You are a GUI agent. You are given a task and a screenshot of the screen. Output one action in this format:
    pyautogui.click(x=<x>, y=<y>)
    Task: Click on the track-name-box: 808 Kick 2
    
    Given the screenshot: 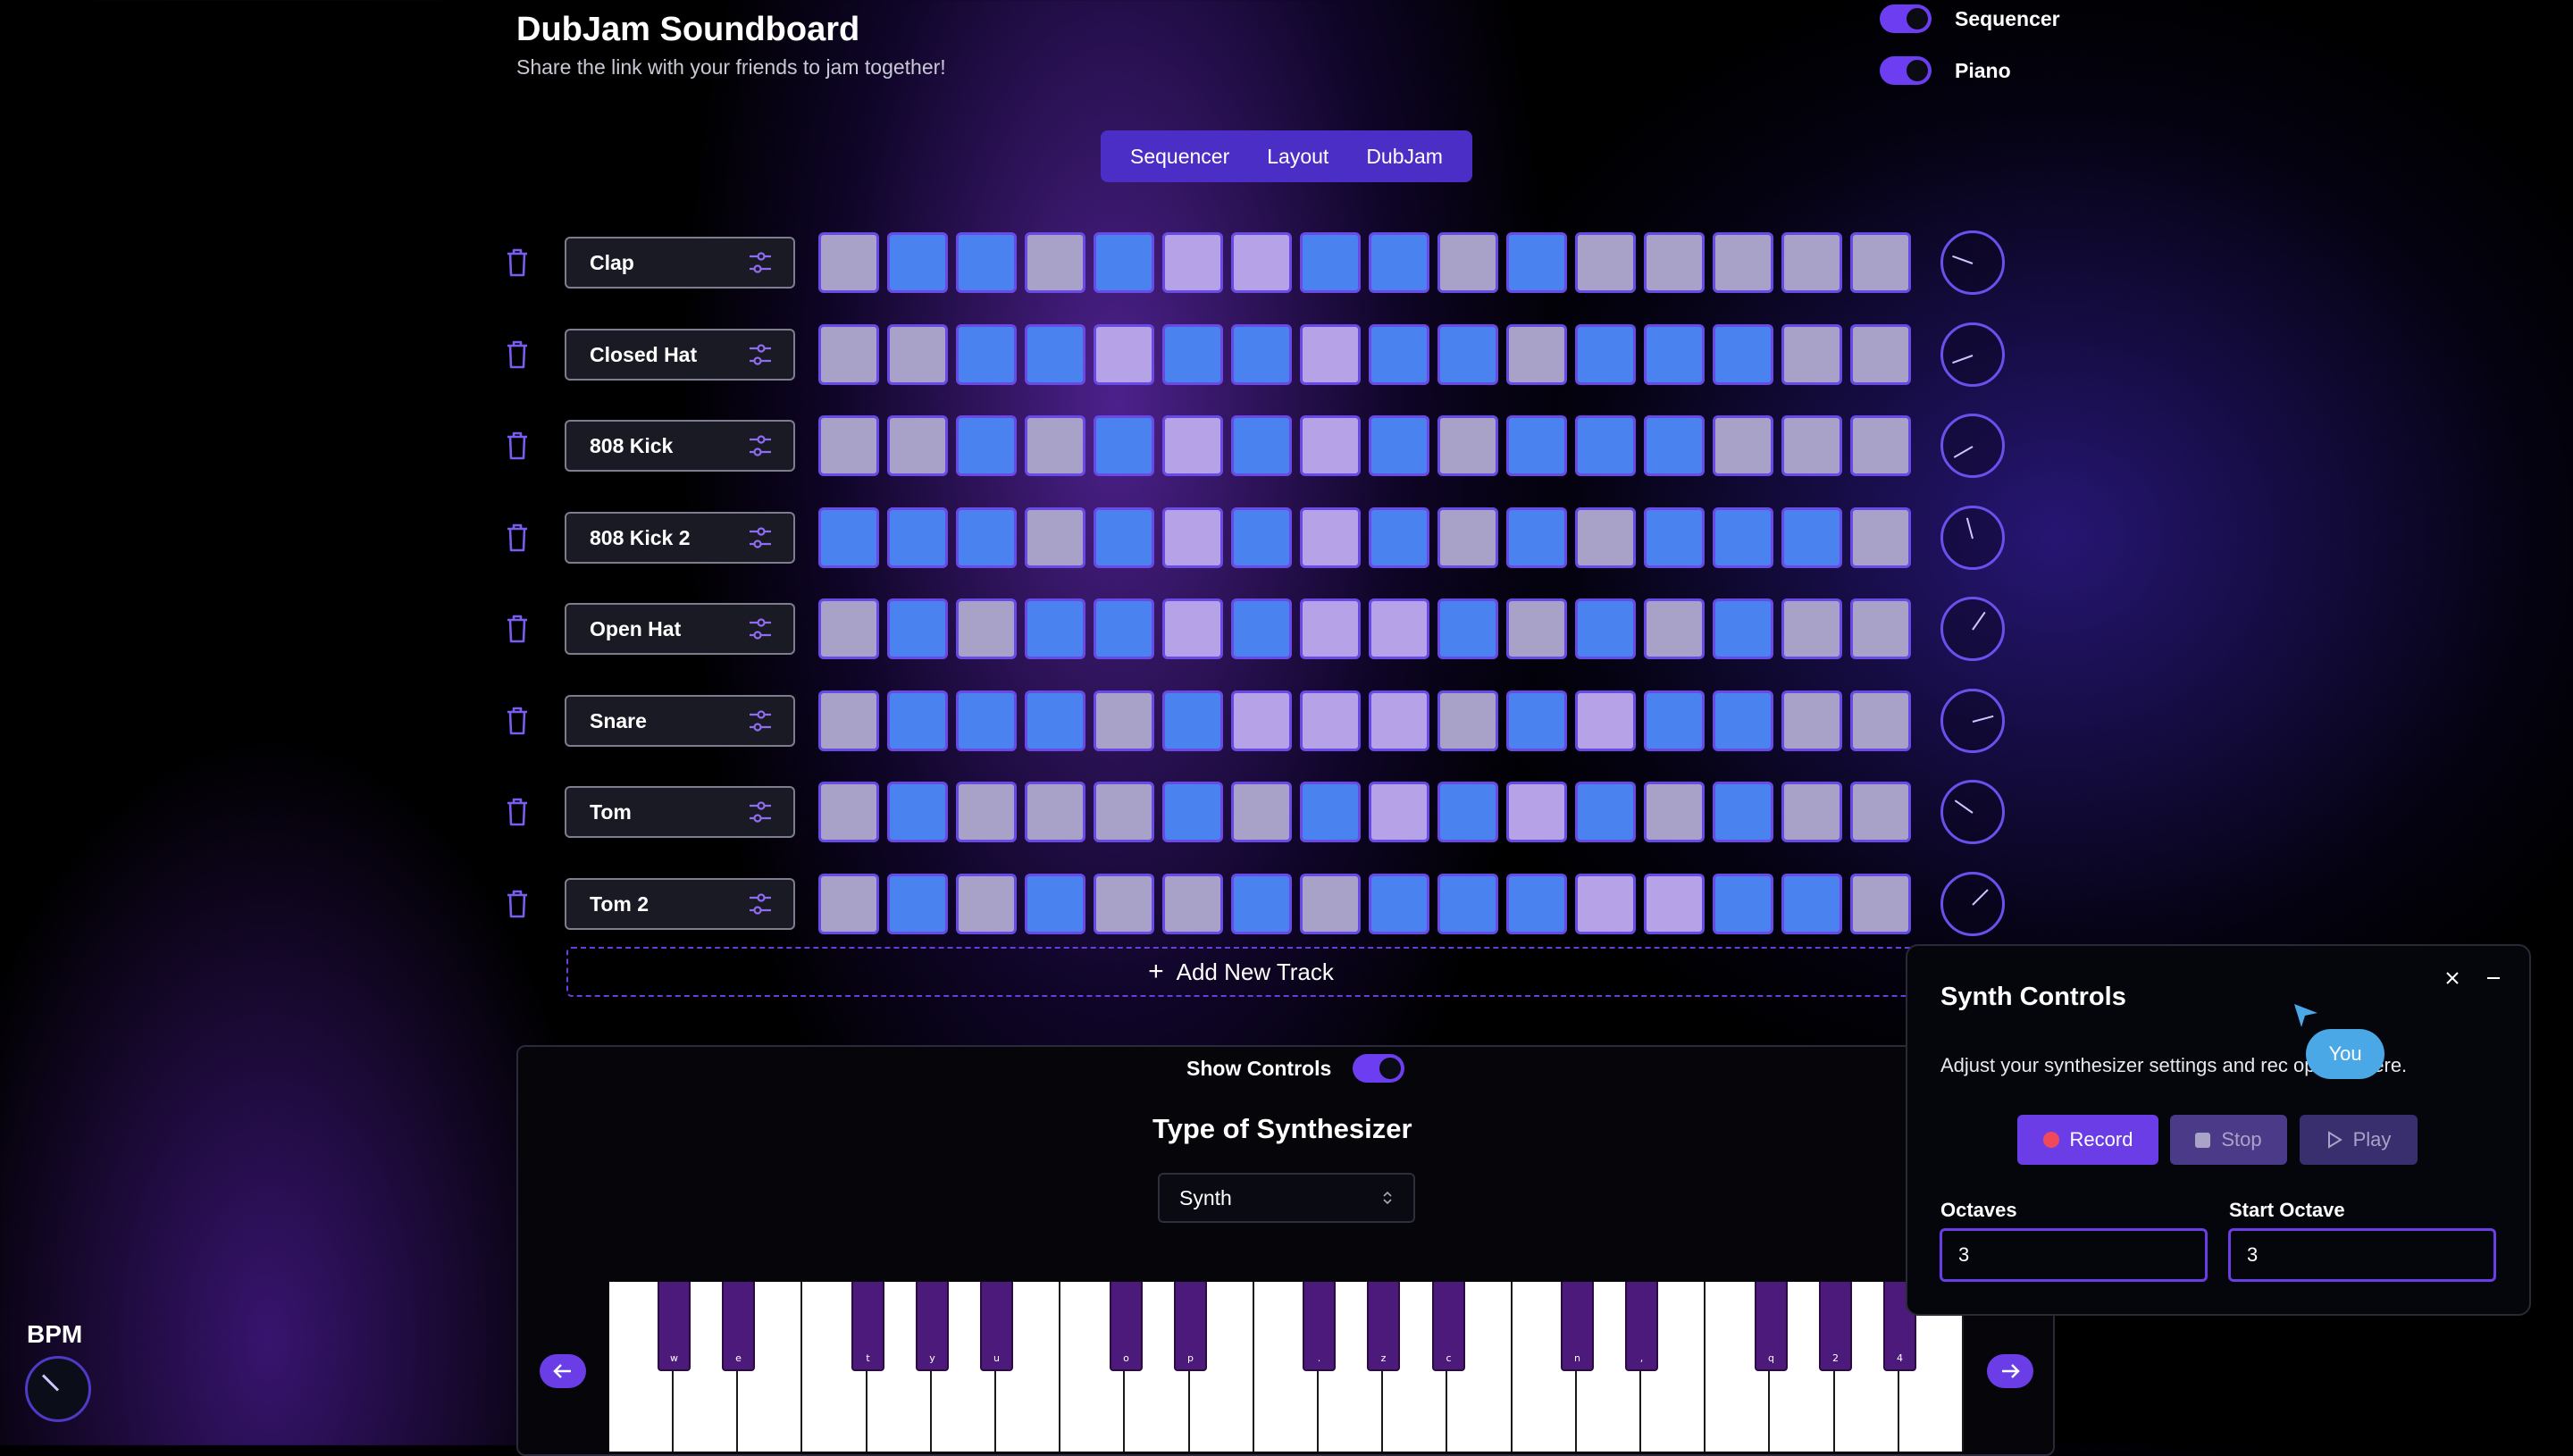 What is the action you would take?
    pyautogui.click(x=680, y=538)
    